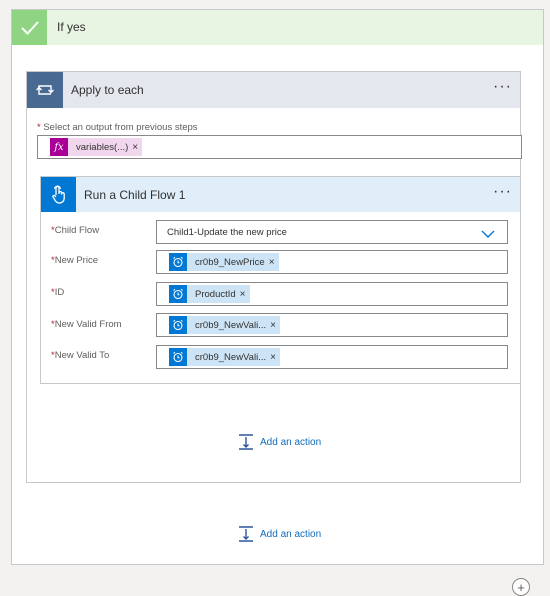  I want to click on chevron-down-icon, so click(488, 235).